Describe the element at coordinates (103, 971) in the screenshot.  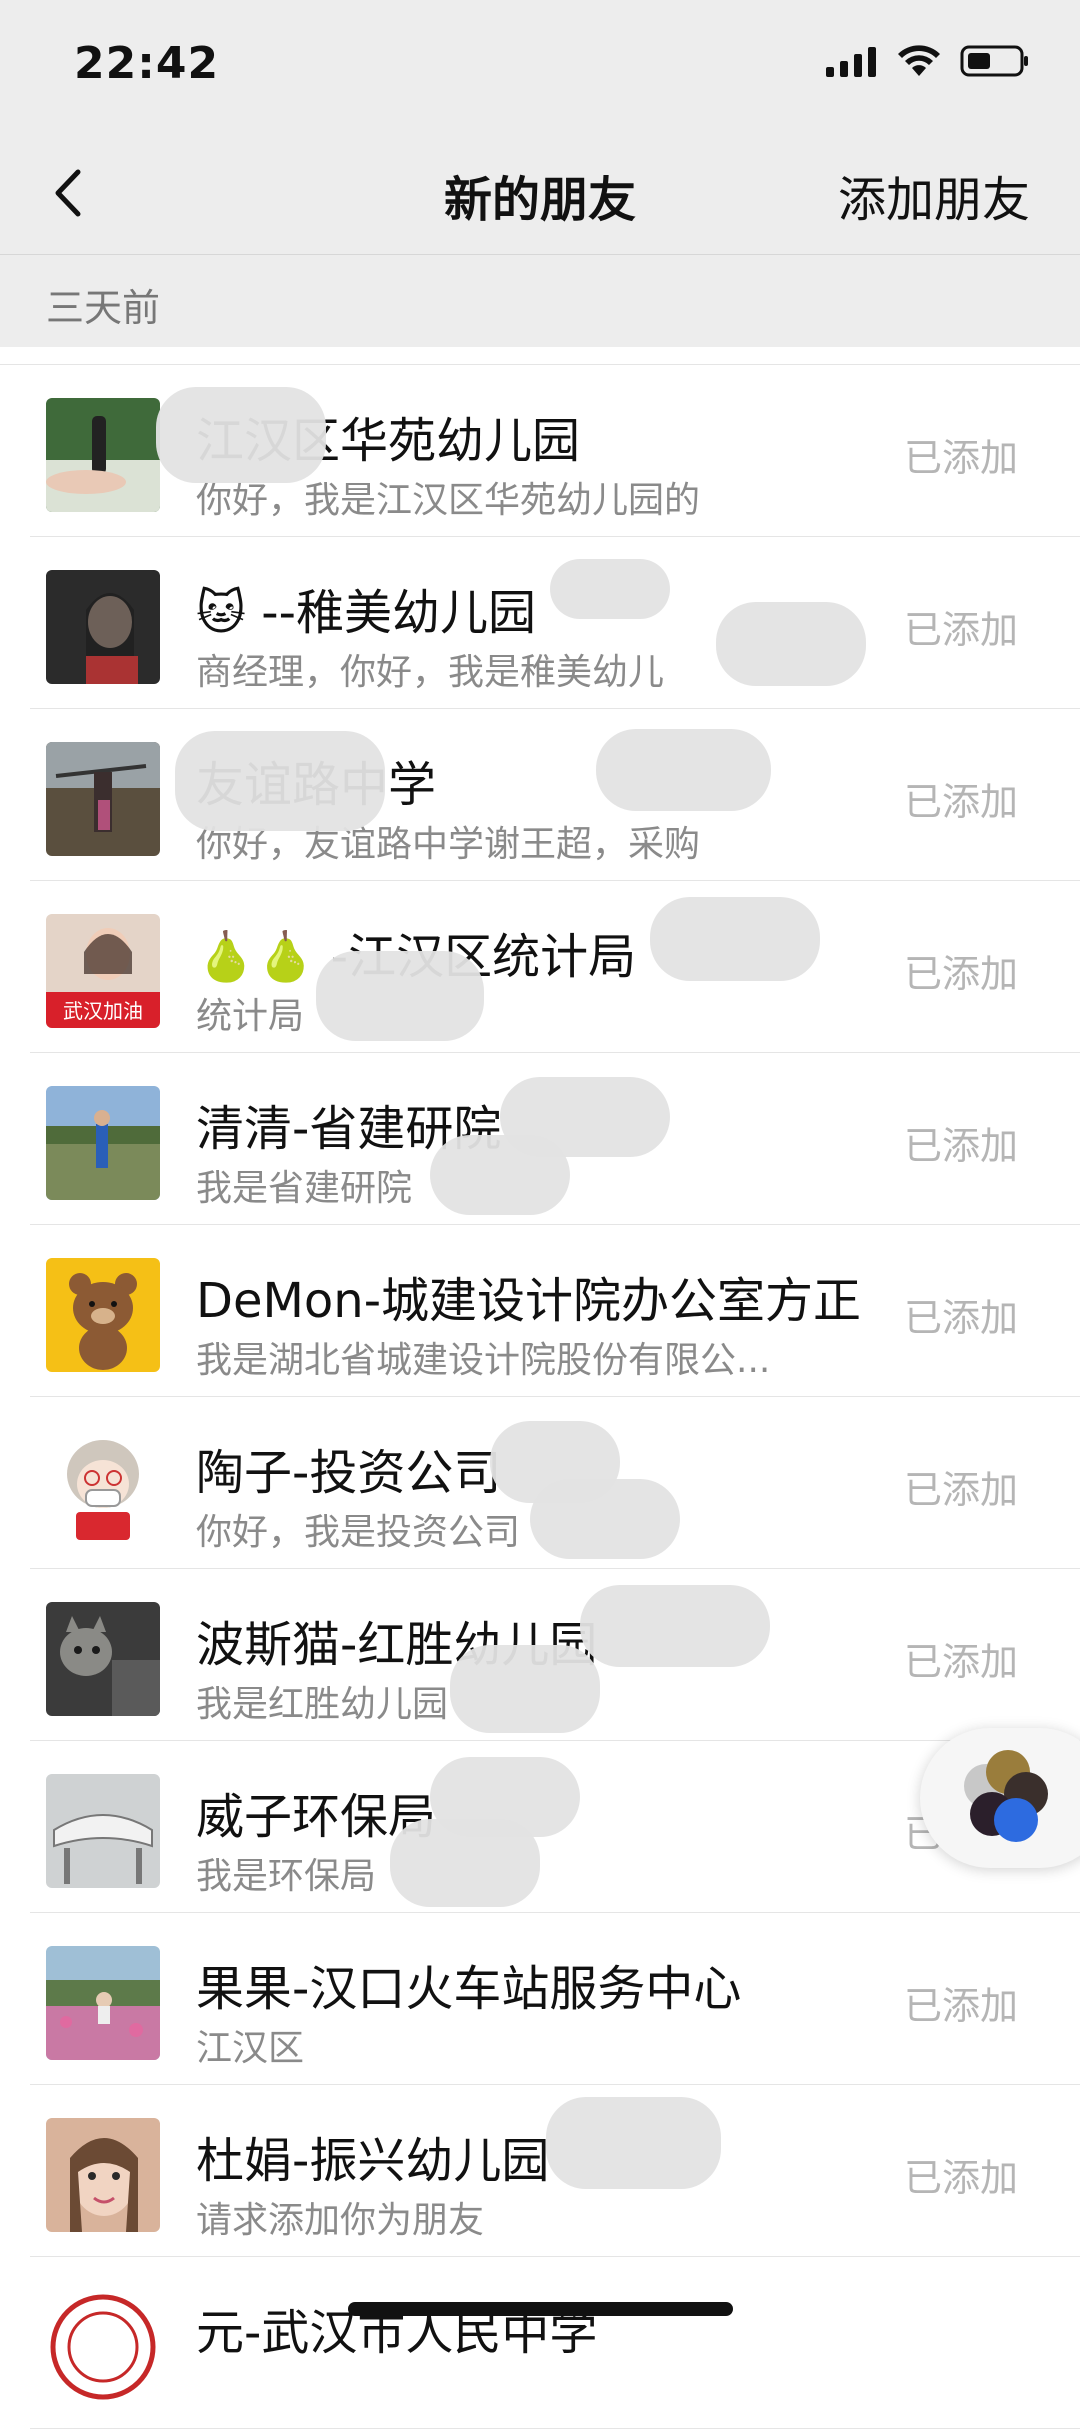
I see `avatar: 武汉加油` at that location.